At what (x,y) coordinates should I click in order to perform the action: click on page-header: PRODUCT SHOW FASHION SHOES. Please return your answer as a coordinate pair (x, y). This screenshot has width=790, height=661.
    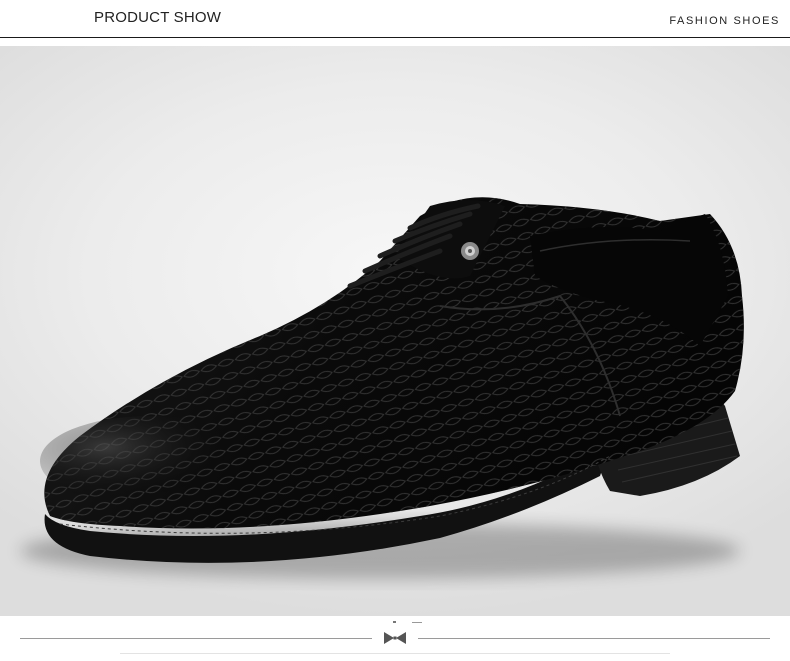
    Looking at the image, I should click on (395, 23).